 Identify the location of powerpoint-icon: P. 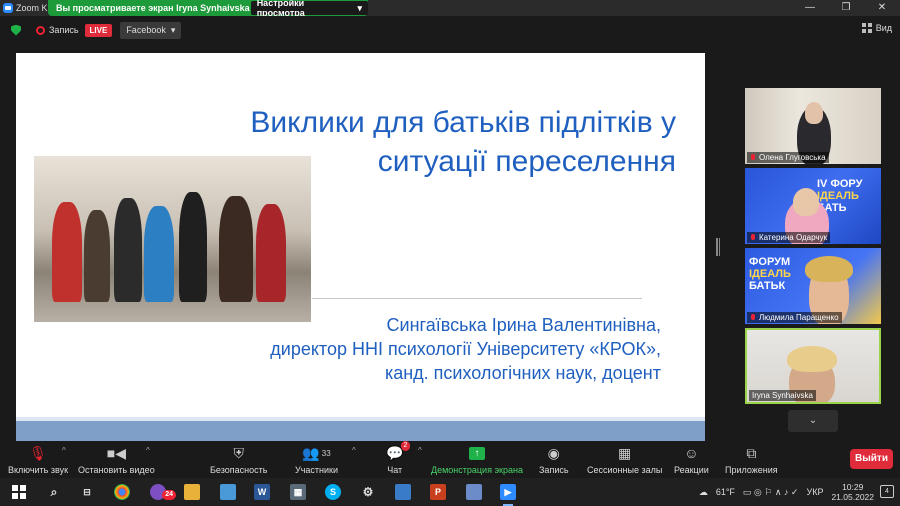
(438, 492).